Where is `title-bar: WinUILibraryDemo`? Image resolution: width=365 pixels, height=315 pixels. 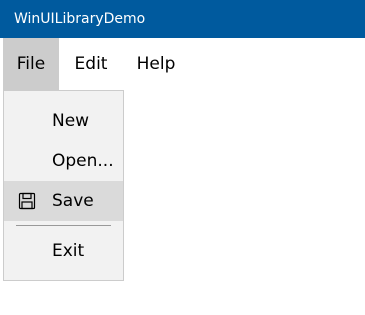
title-bar: WinUILibraryDemo is located at coordinates (182, 19).